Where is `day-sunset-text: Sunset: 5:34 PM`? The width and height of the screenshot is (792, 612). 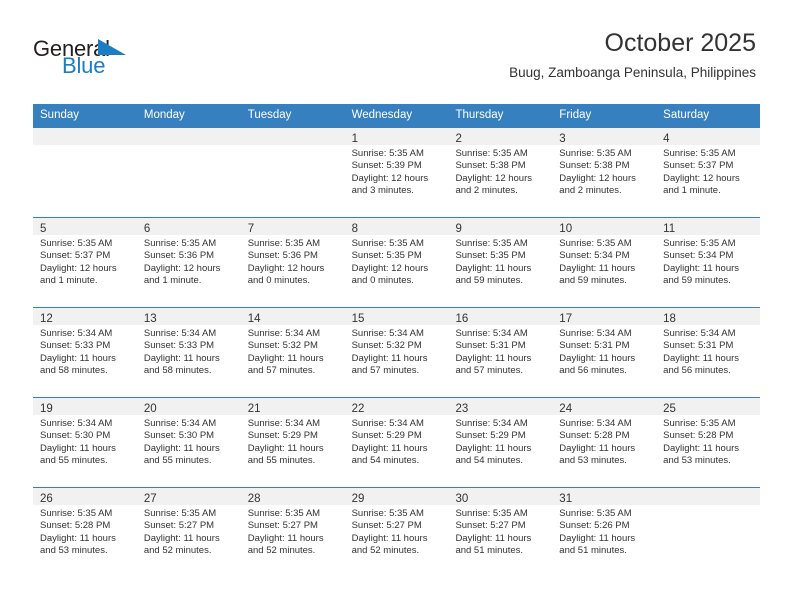
day-sunset-text: Sunset: 5:34 PM is located at coordinates (698, 256).